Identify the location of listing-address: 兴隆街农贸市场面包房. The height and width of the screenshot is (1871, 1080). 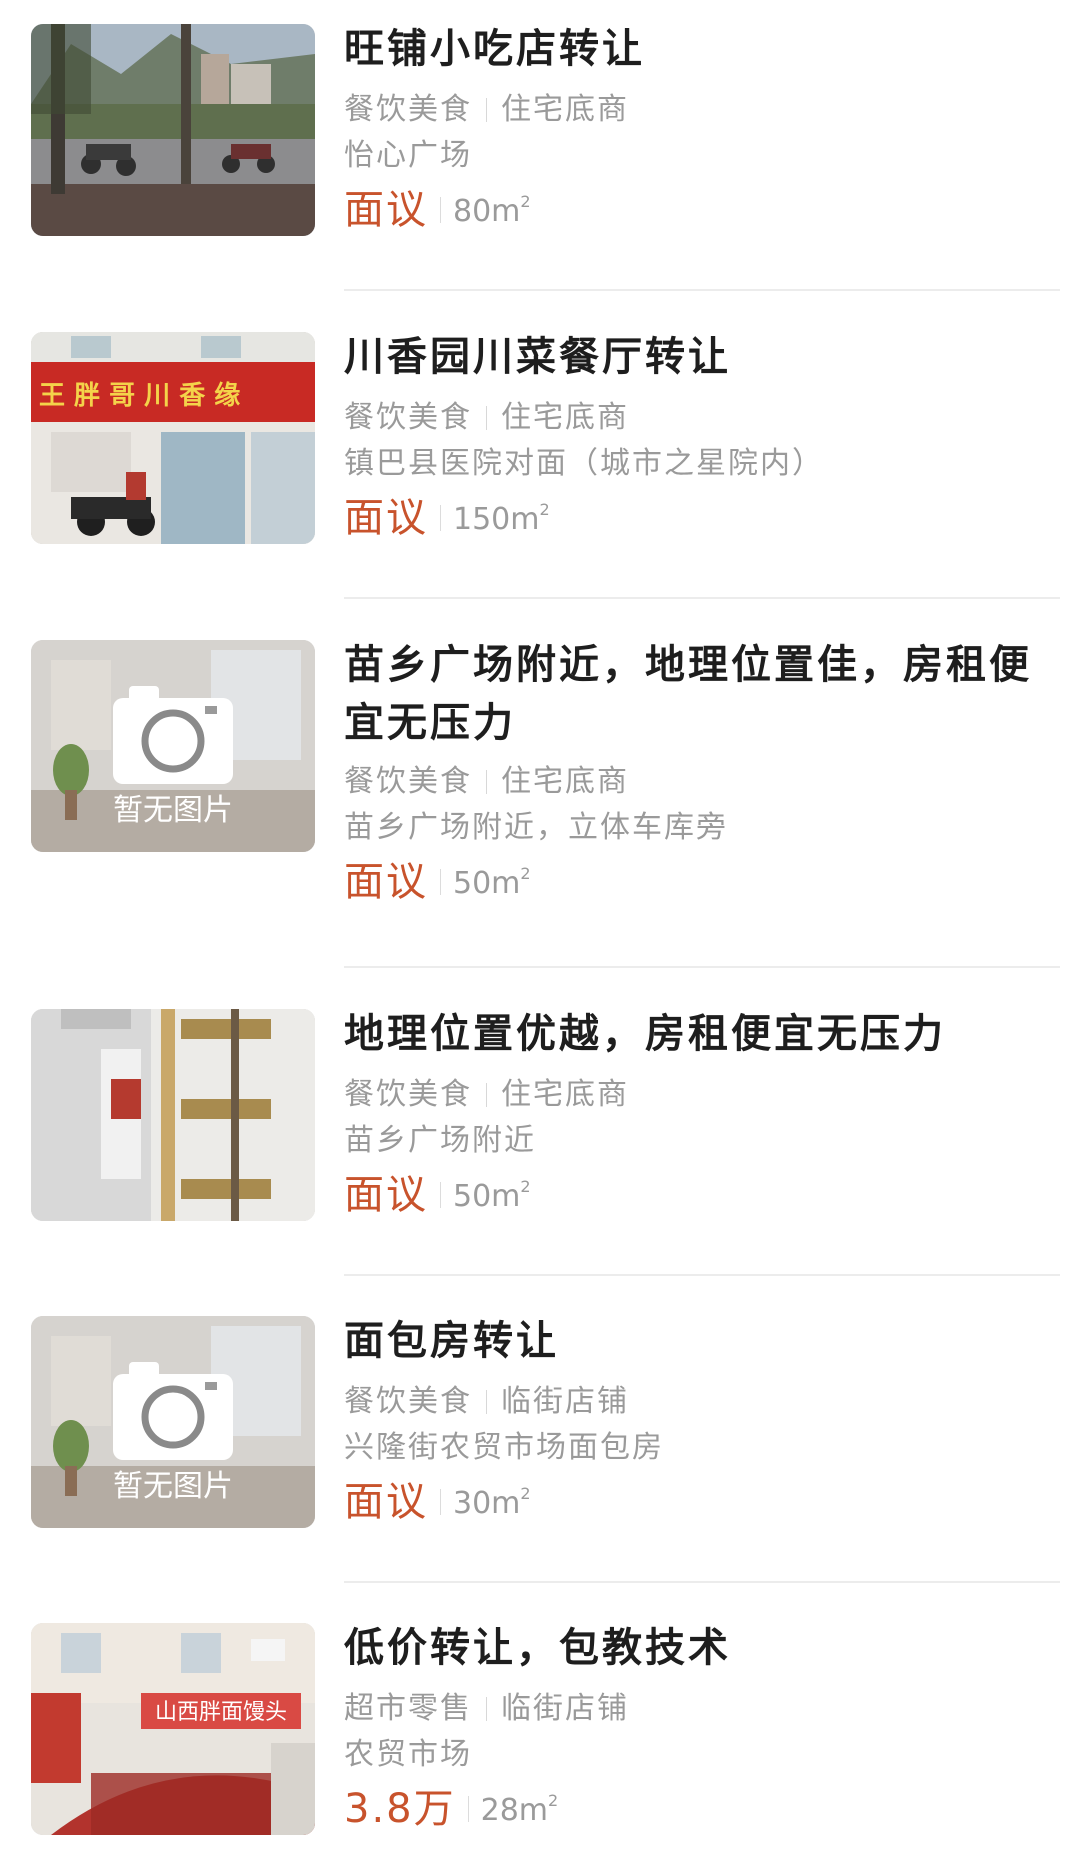
(504, 1447).